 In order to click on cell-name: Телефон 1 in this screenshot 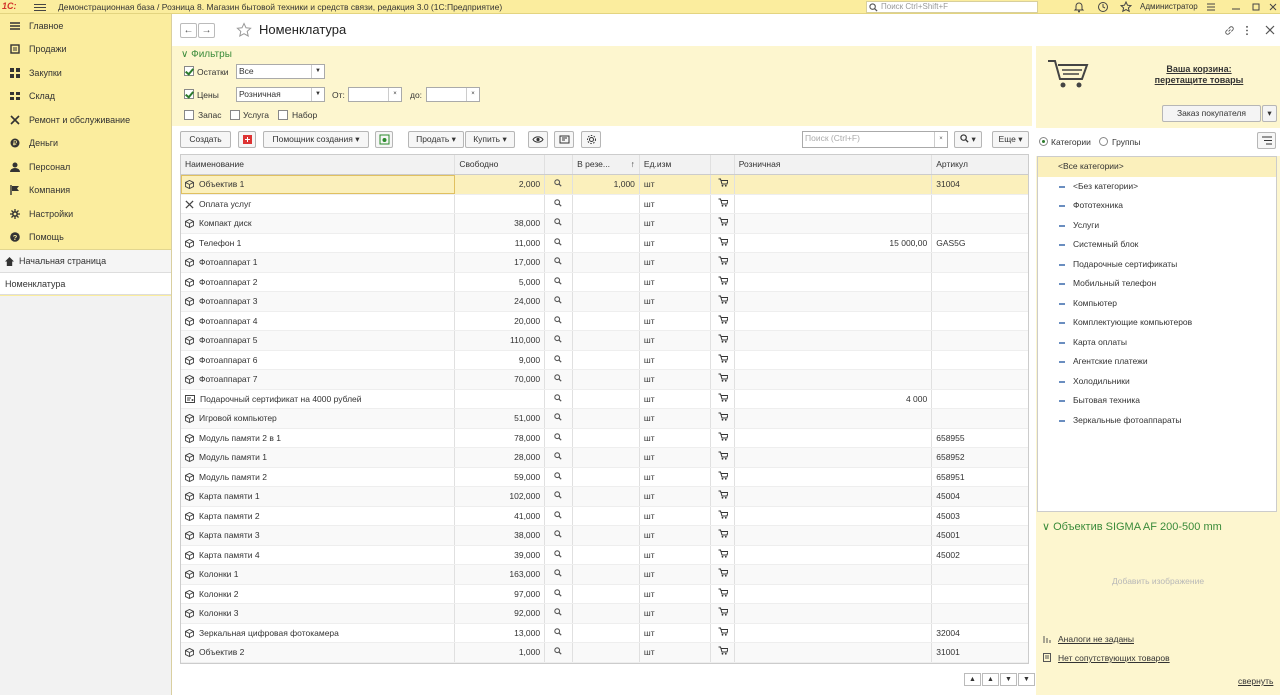, I will do `click(318, 242)`.